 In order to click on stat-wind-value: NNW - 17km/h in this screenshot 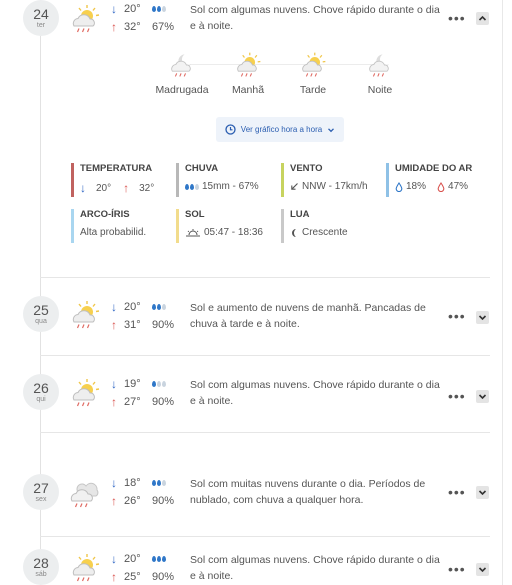, I will do `click(335, 186)`.